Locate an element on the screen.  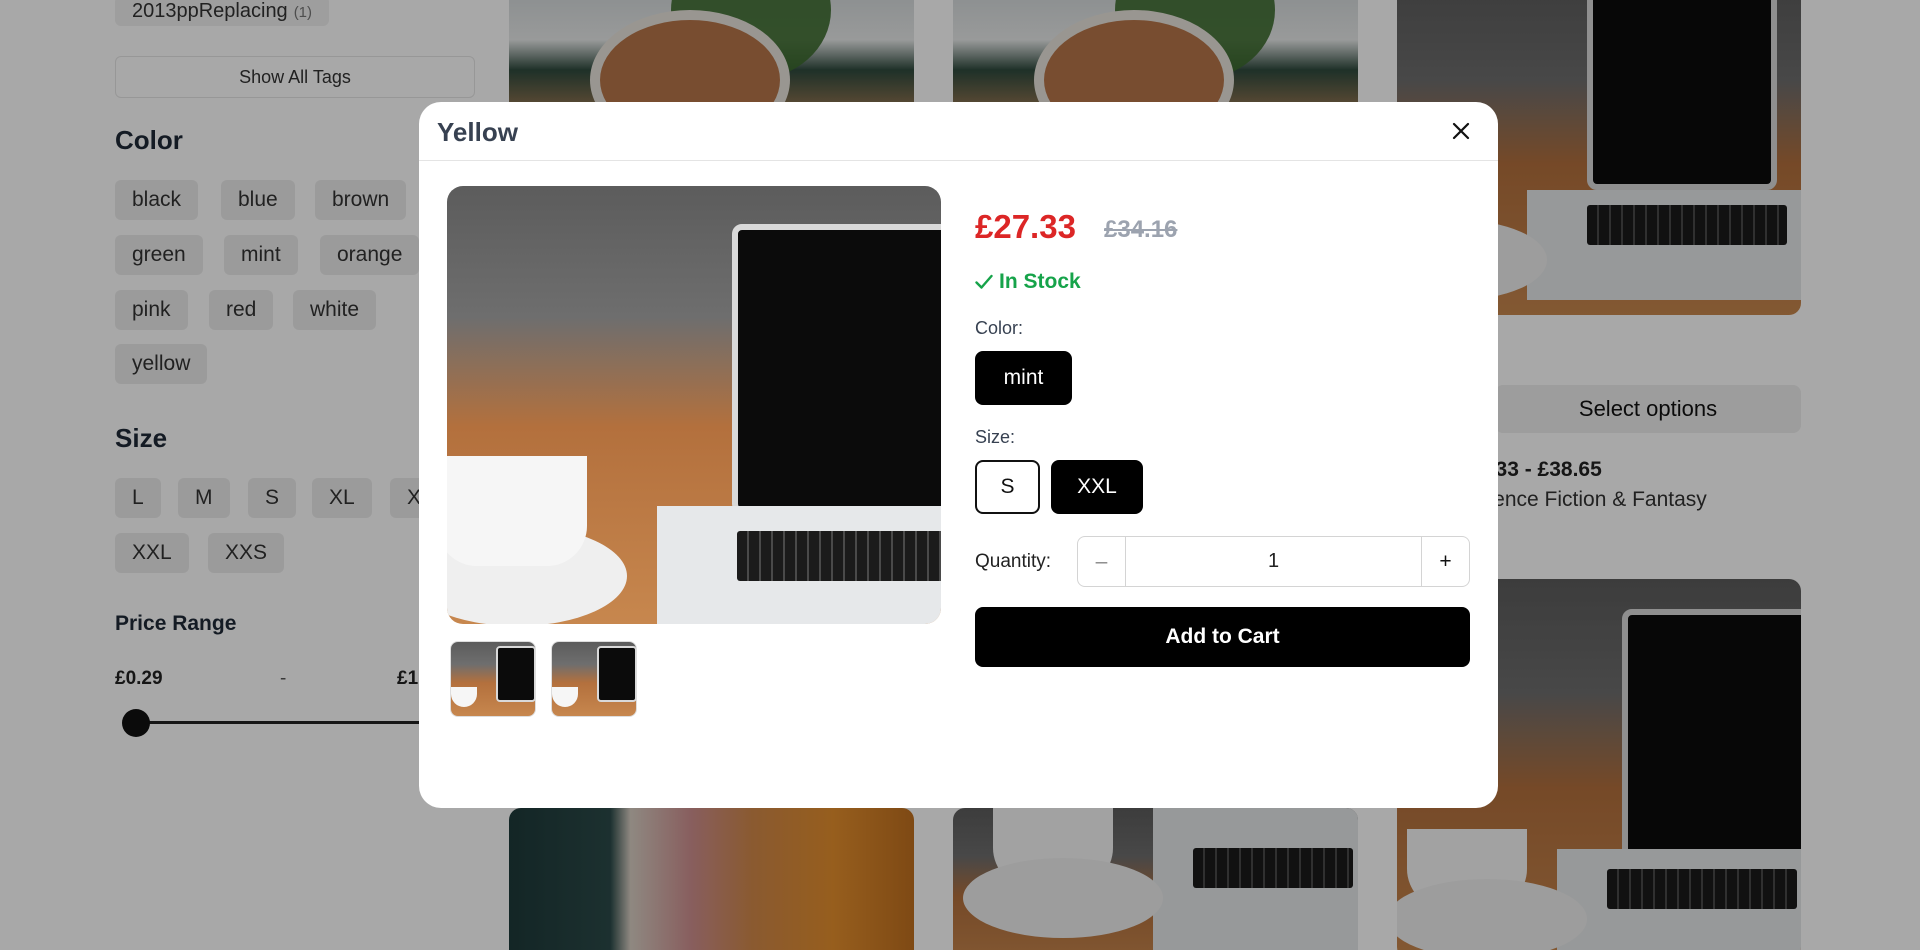
color-option-mint: mint is located at coordinates (1023, 378).